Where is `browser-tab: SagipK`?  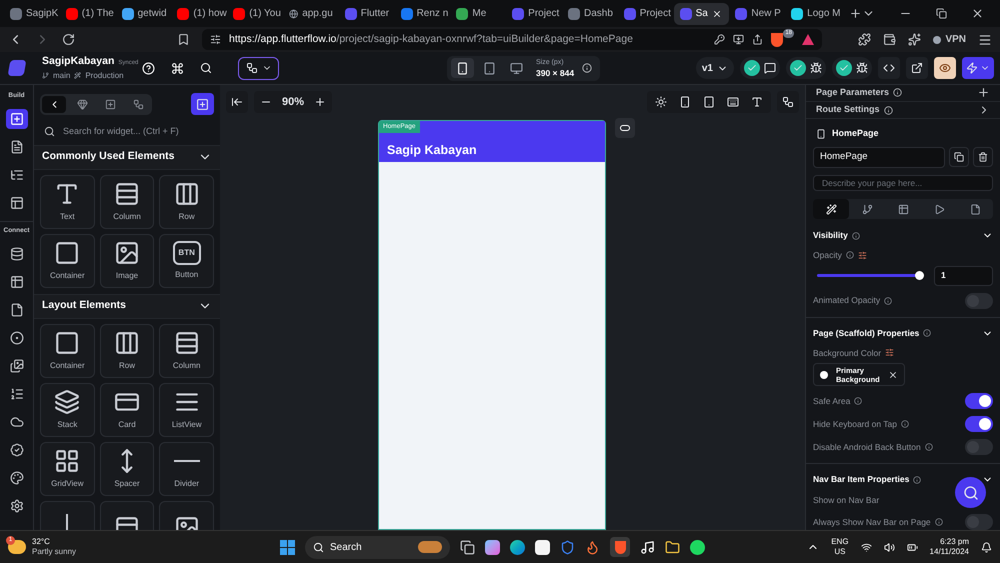
browser-tab: SagipK is located at coordinates (32, 13).